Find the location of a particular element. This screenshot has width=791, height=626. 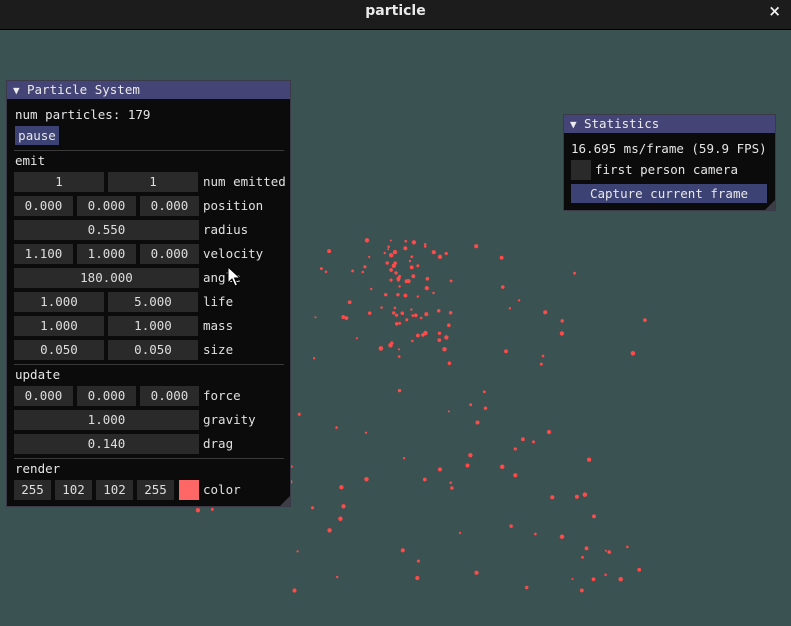

gravity-slider: 1.000 is located at coordinates (106, 420).